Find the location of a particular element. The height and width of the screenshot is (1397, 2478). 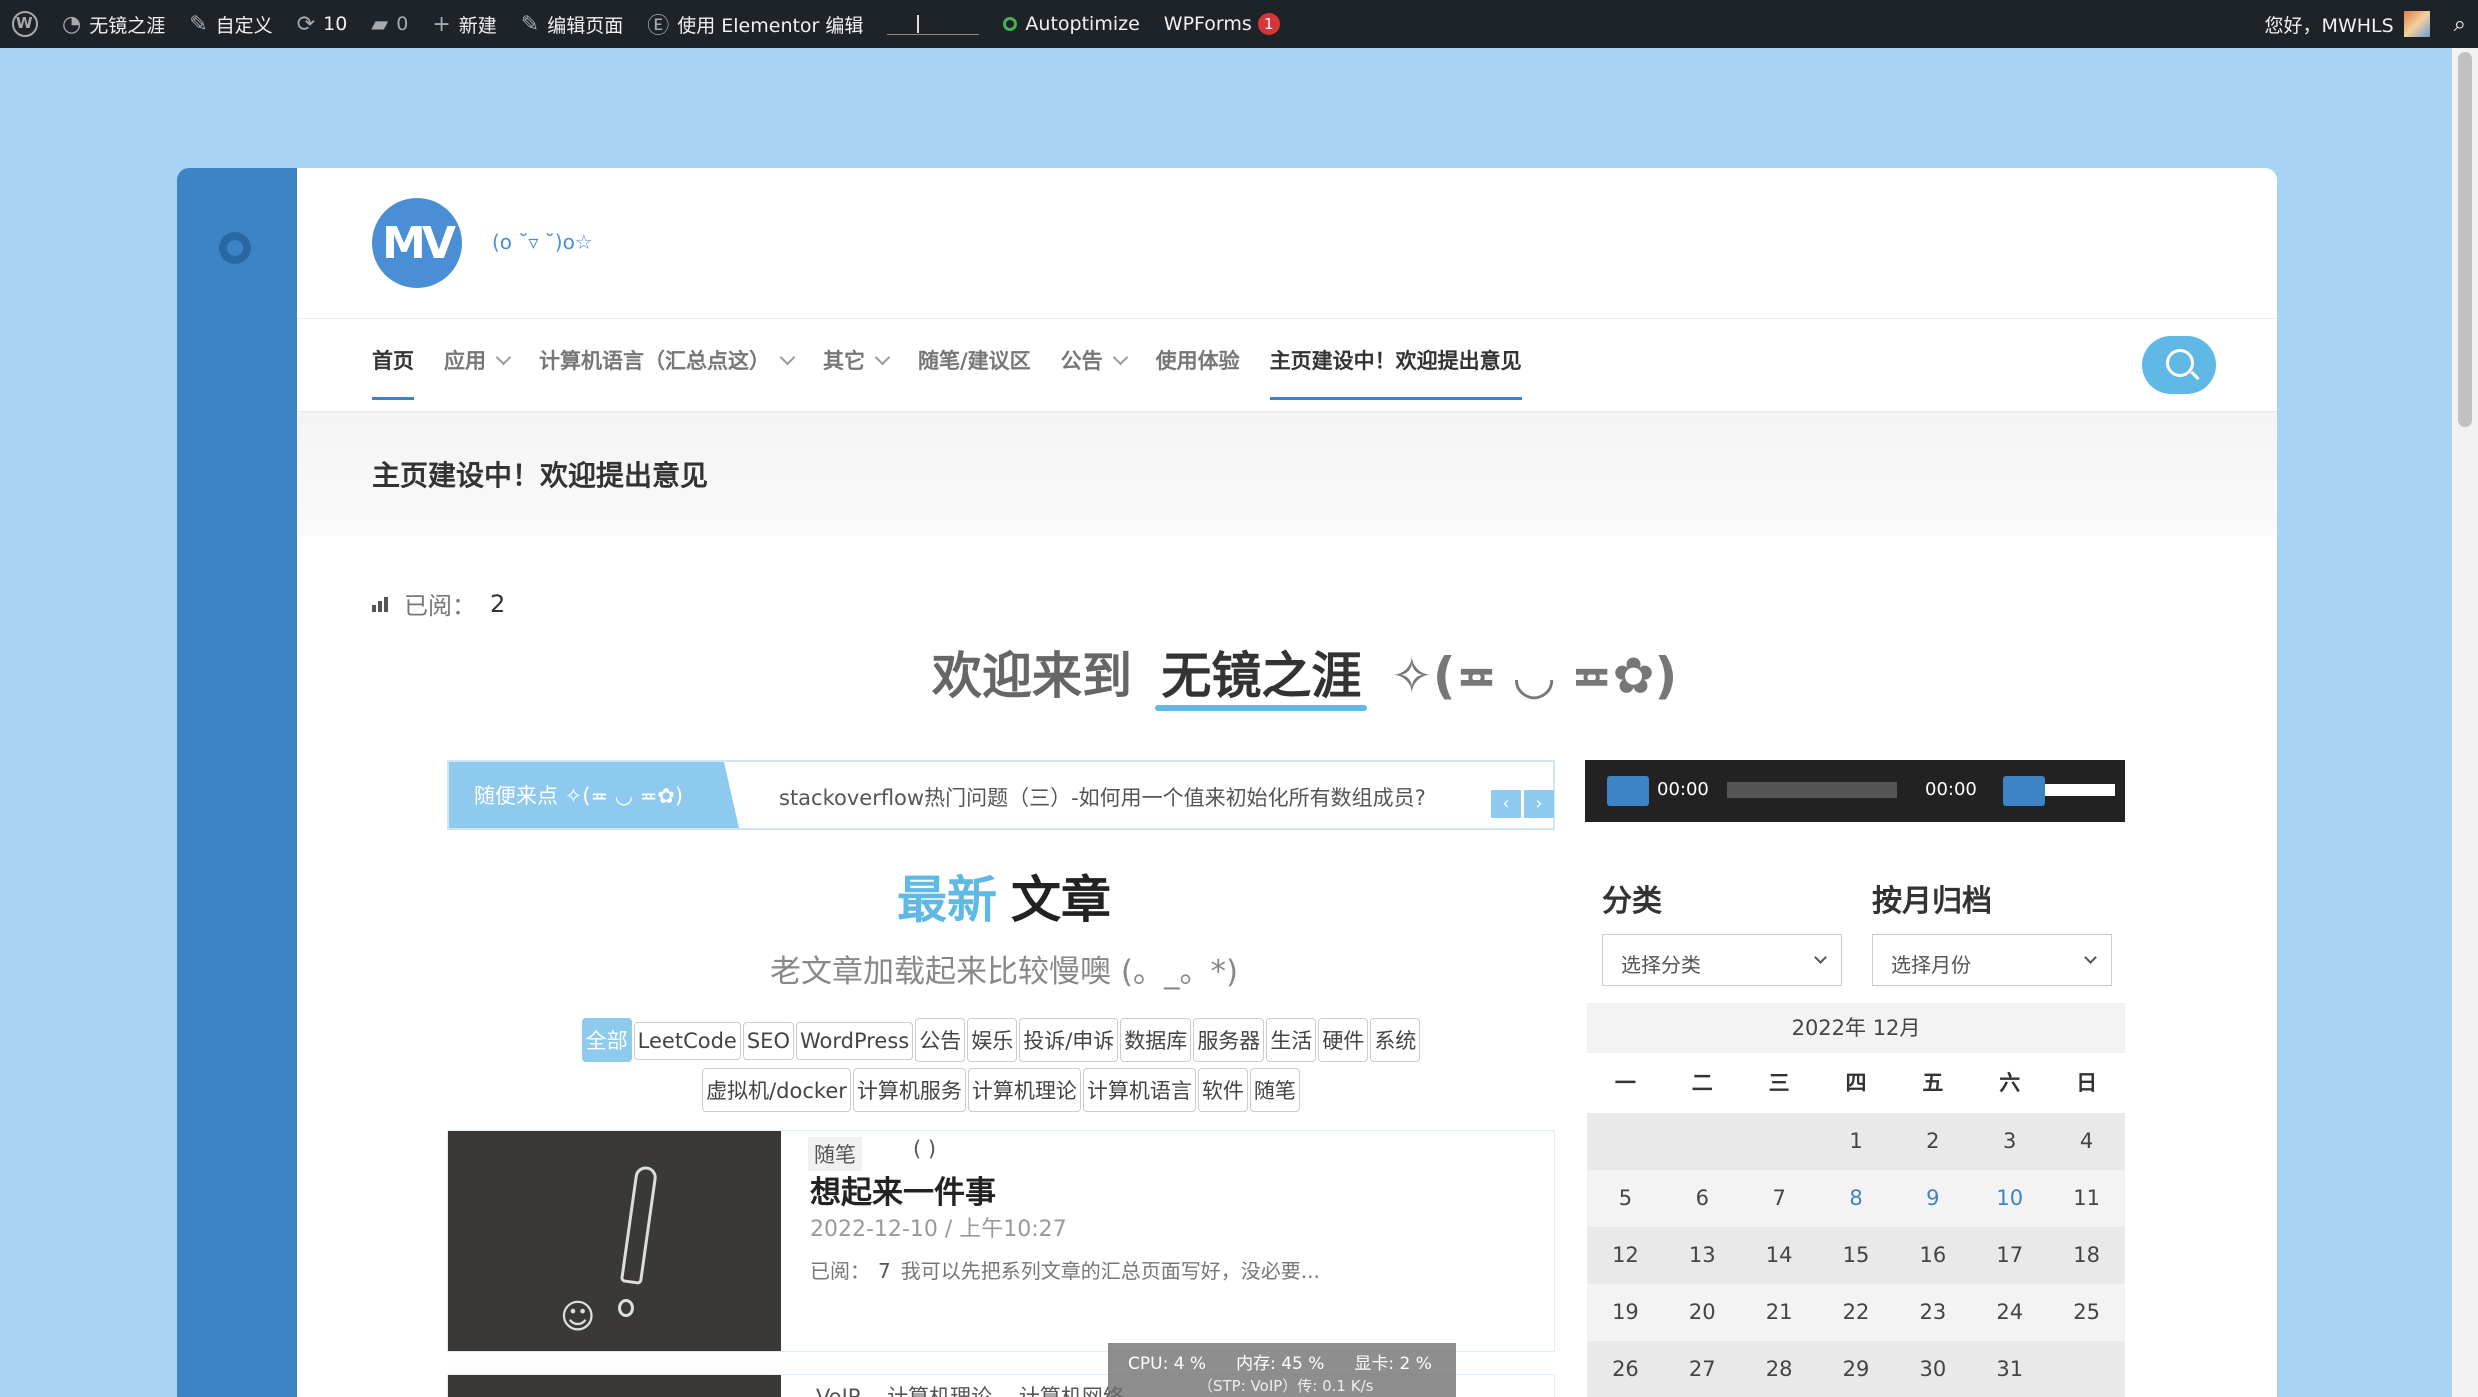

filter-chip: WordPress is located at coordinates (854, 1041).